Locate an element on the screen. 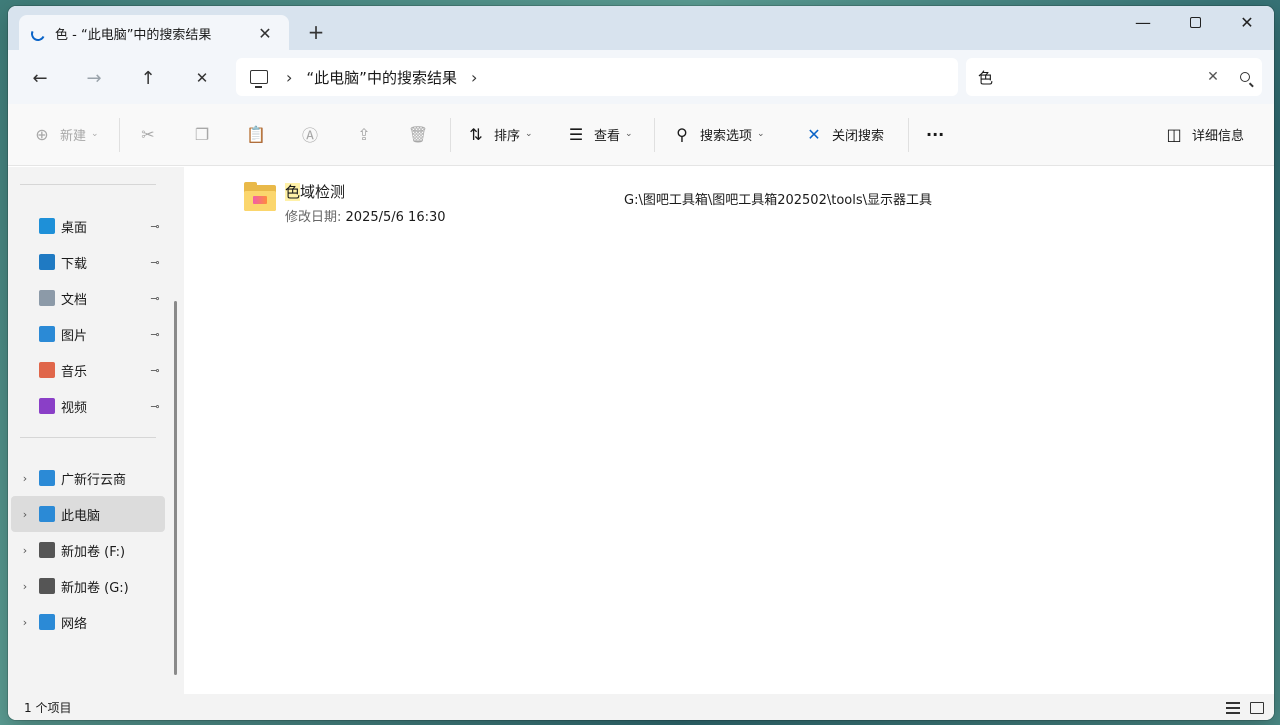 Image resolution: width=1280 pixels, height=725 pixels. item-count: 1 个项目 is located at coordinates (48, 707).